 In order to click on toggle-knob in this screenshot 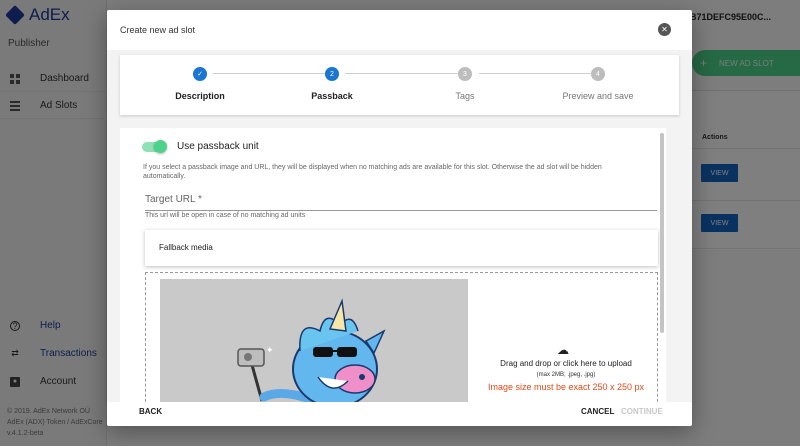, I will do `click(160, 146)`.